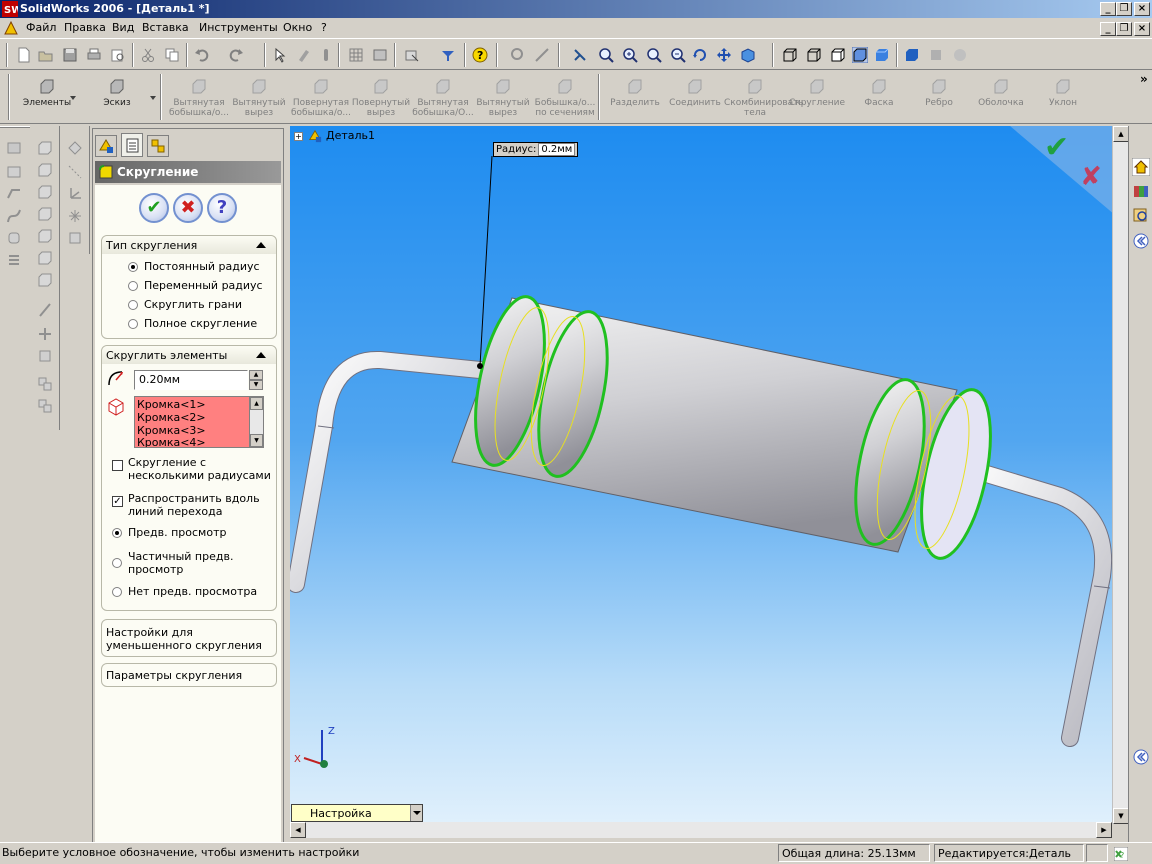 The height and width of the screenshot is (864, 1152). Describe the element at coordinates (45, 356) in the screenshot. I see `mirror-icon` at that location.